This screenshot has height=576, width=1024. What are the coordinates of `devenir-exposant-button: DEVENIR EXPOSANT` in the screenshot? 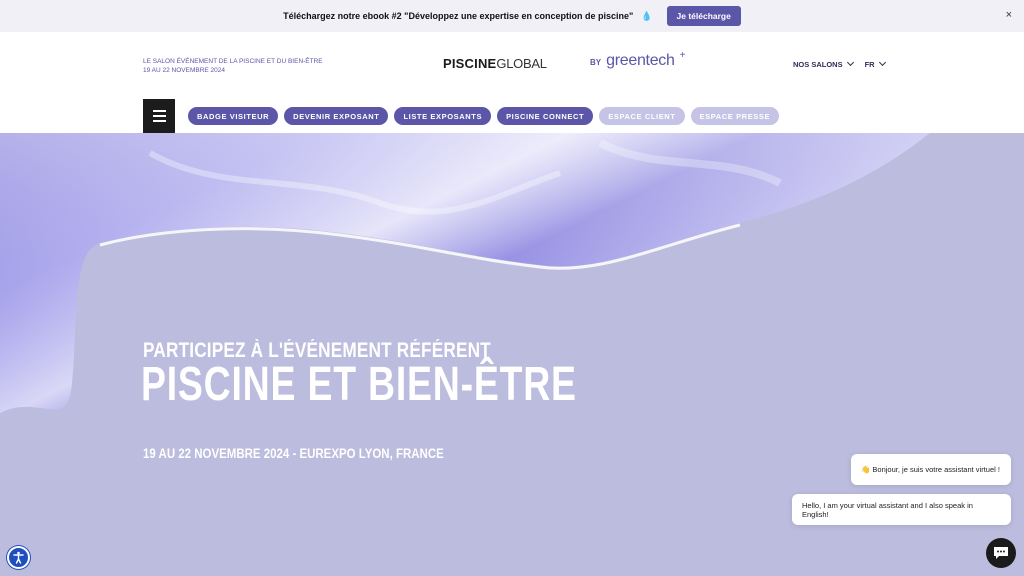 It's located at (336, 116).